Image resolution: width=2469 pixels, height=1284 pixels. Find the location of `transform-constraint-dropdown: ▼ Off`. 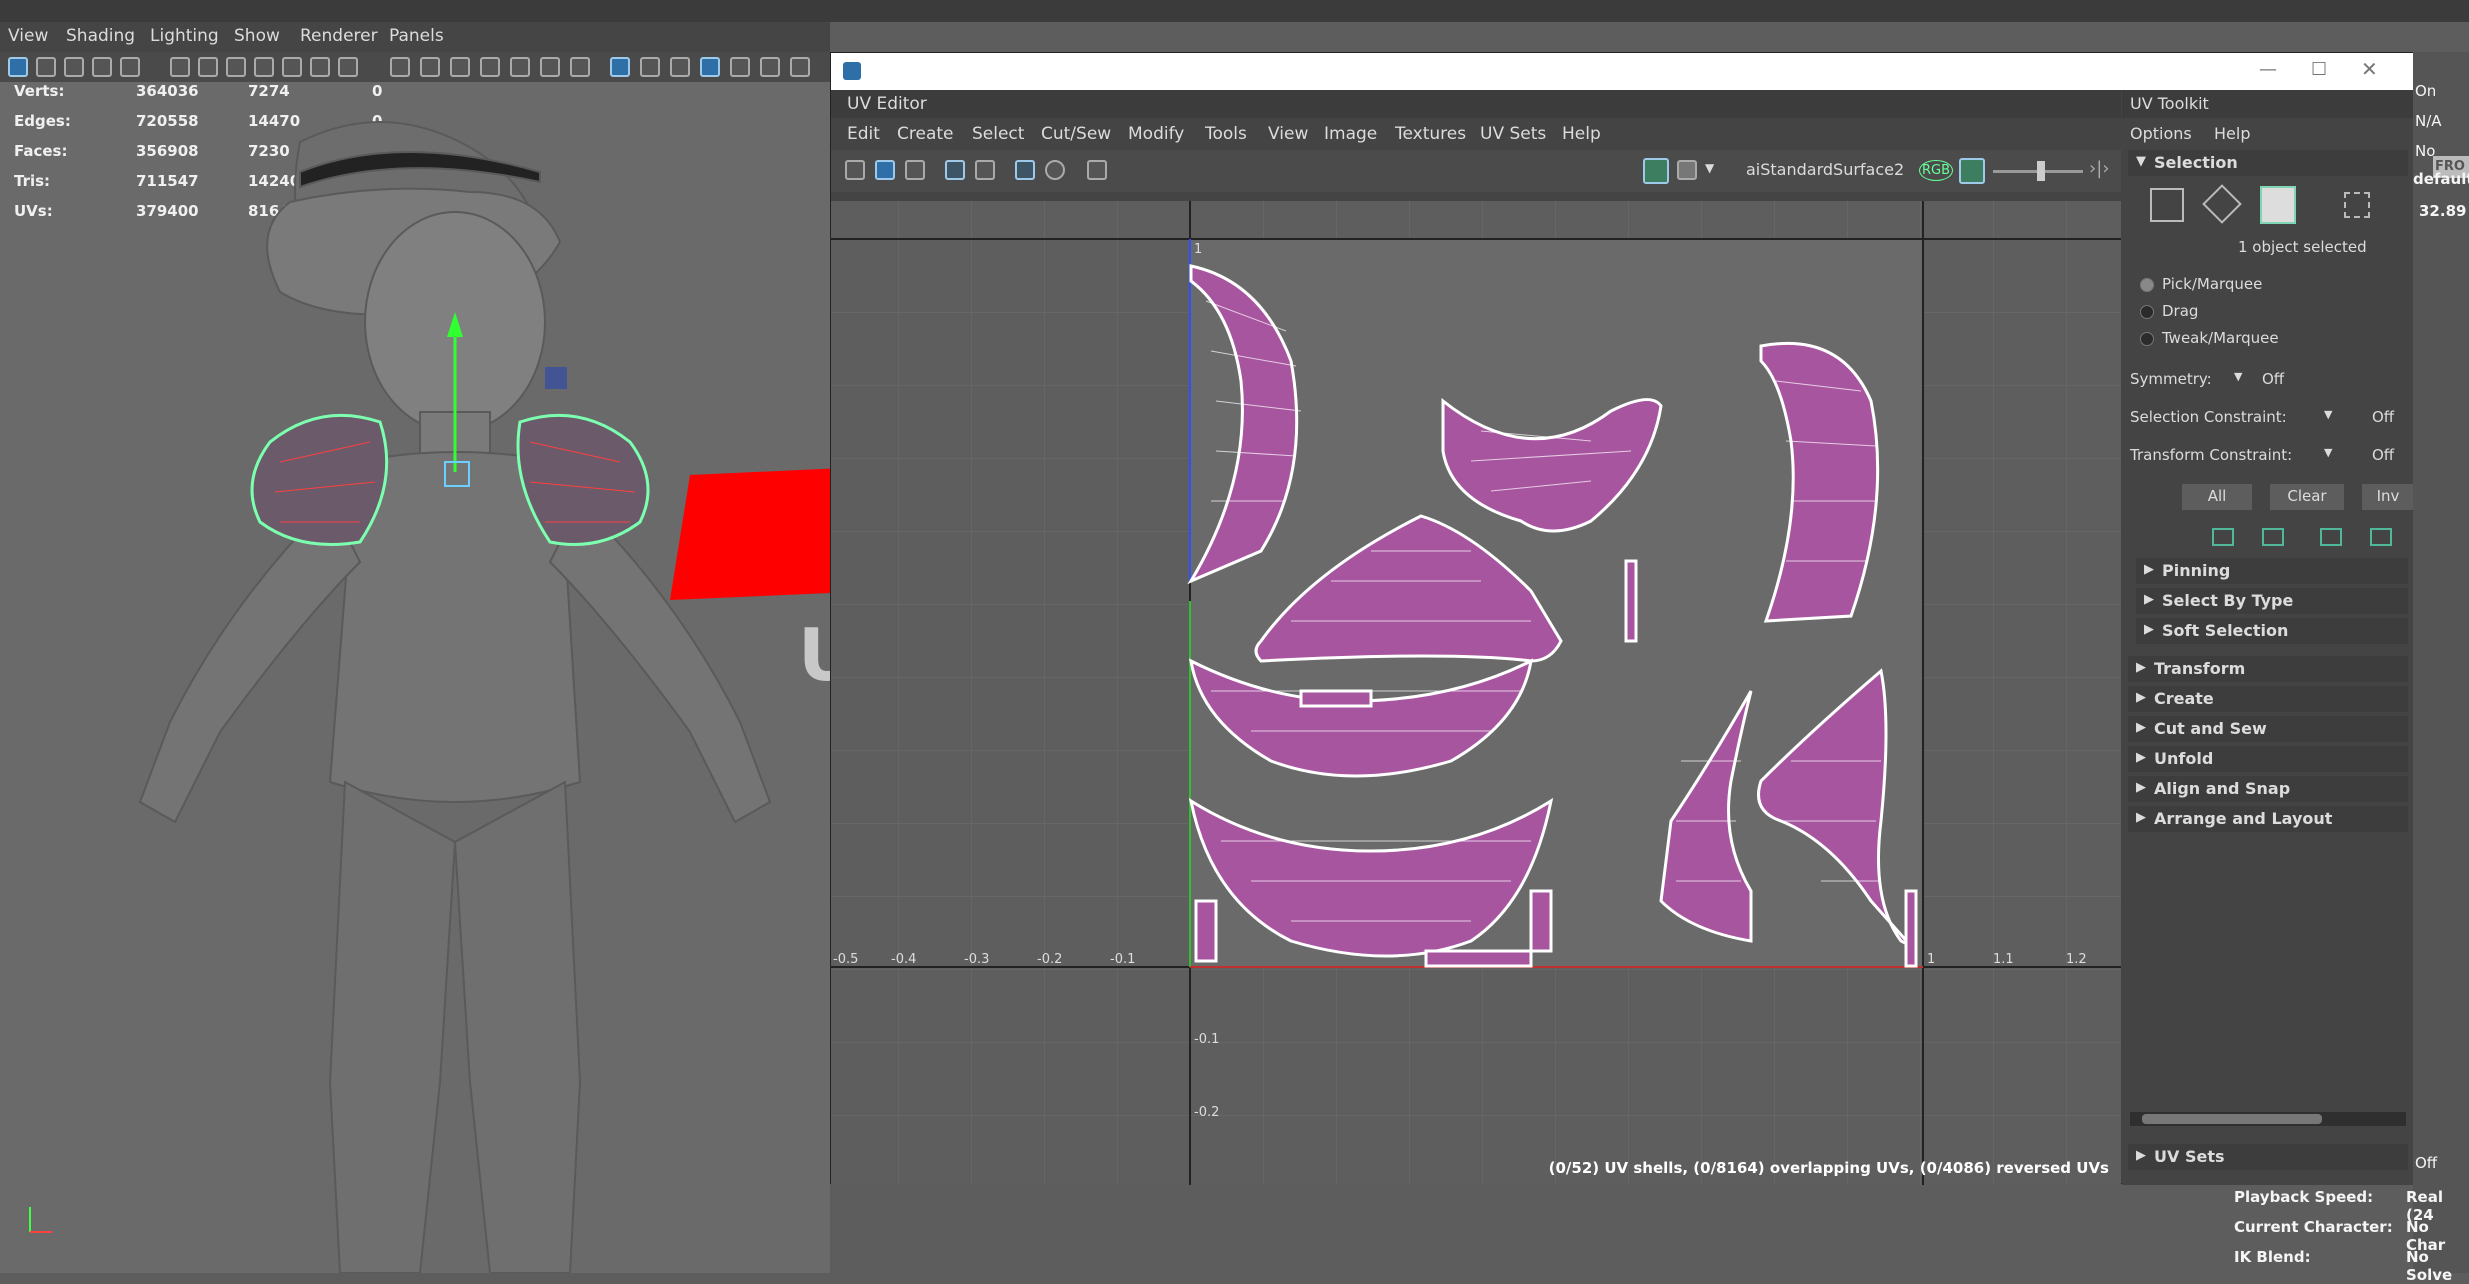

transform-constraint-dropdown: ▼ Off is located at coordinates (2362, 455).